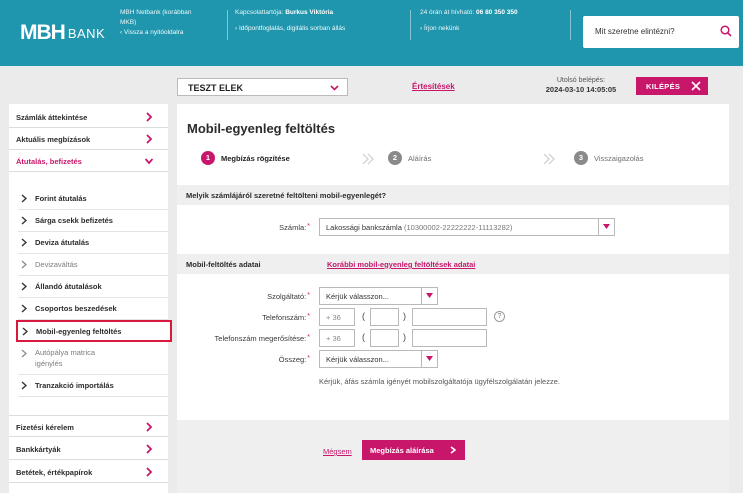 The height and width of the screenshot is (493, 743). What do you see at coordinates (156, 33) in the screenshot?
I see `back-to-home-link: ‹ Vissza a nyitóoldalra` at bounding box center [156, 33].